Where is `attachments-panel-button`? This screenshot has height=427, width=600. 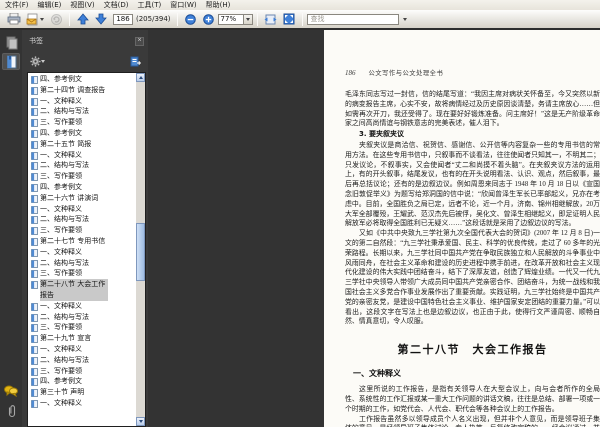
attachments-panel-button is located at coordinates (11, 410).